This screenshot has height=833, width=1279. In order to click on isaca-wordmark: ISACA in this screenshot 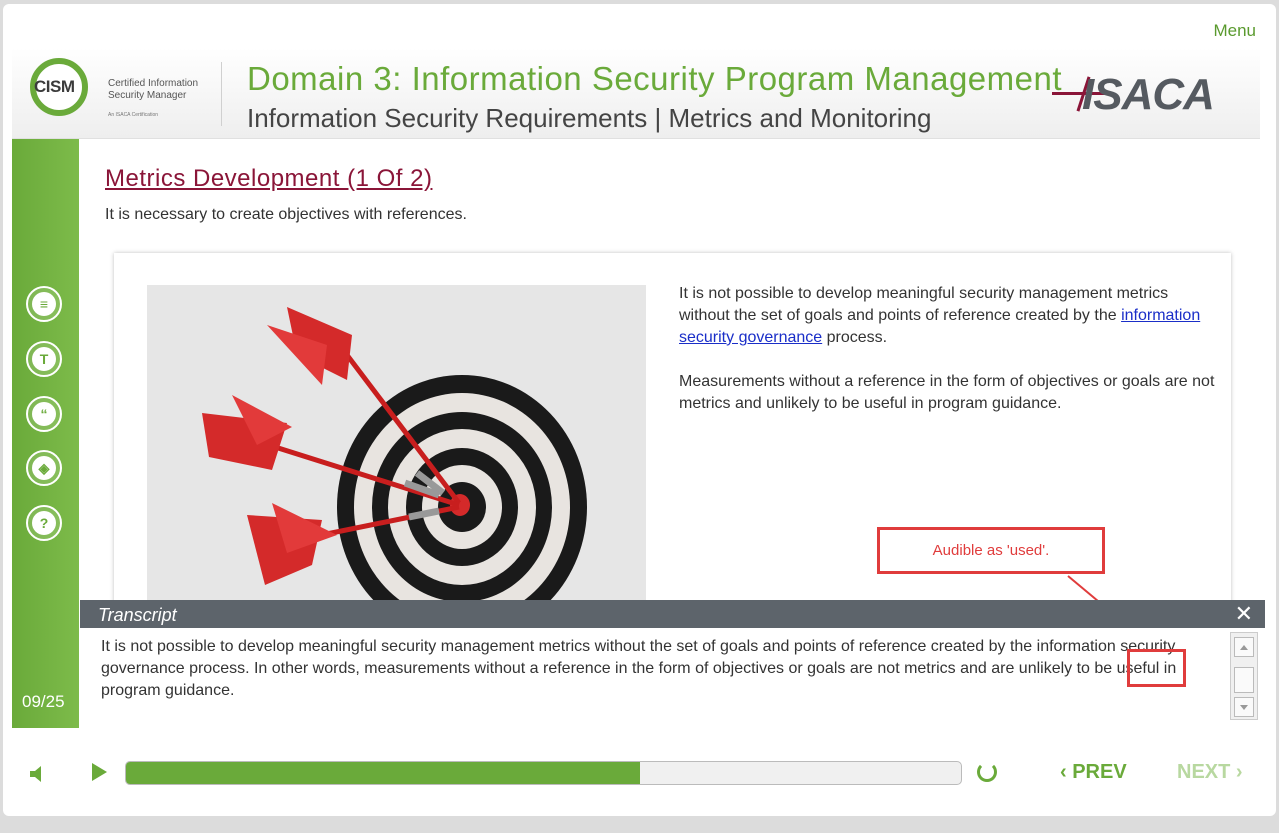, I will do `click(1148, 94)`.